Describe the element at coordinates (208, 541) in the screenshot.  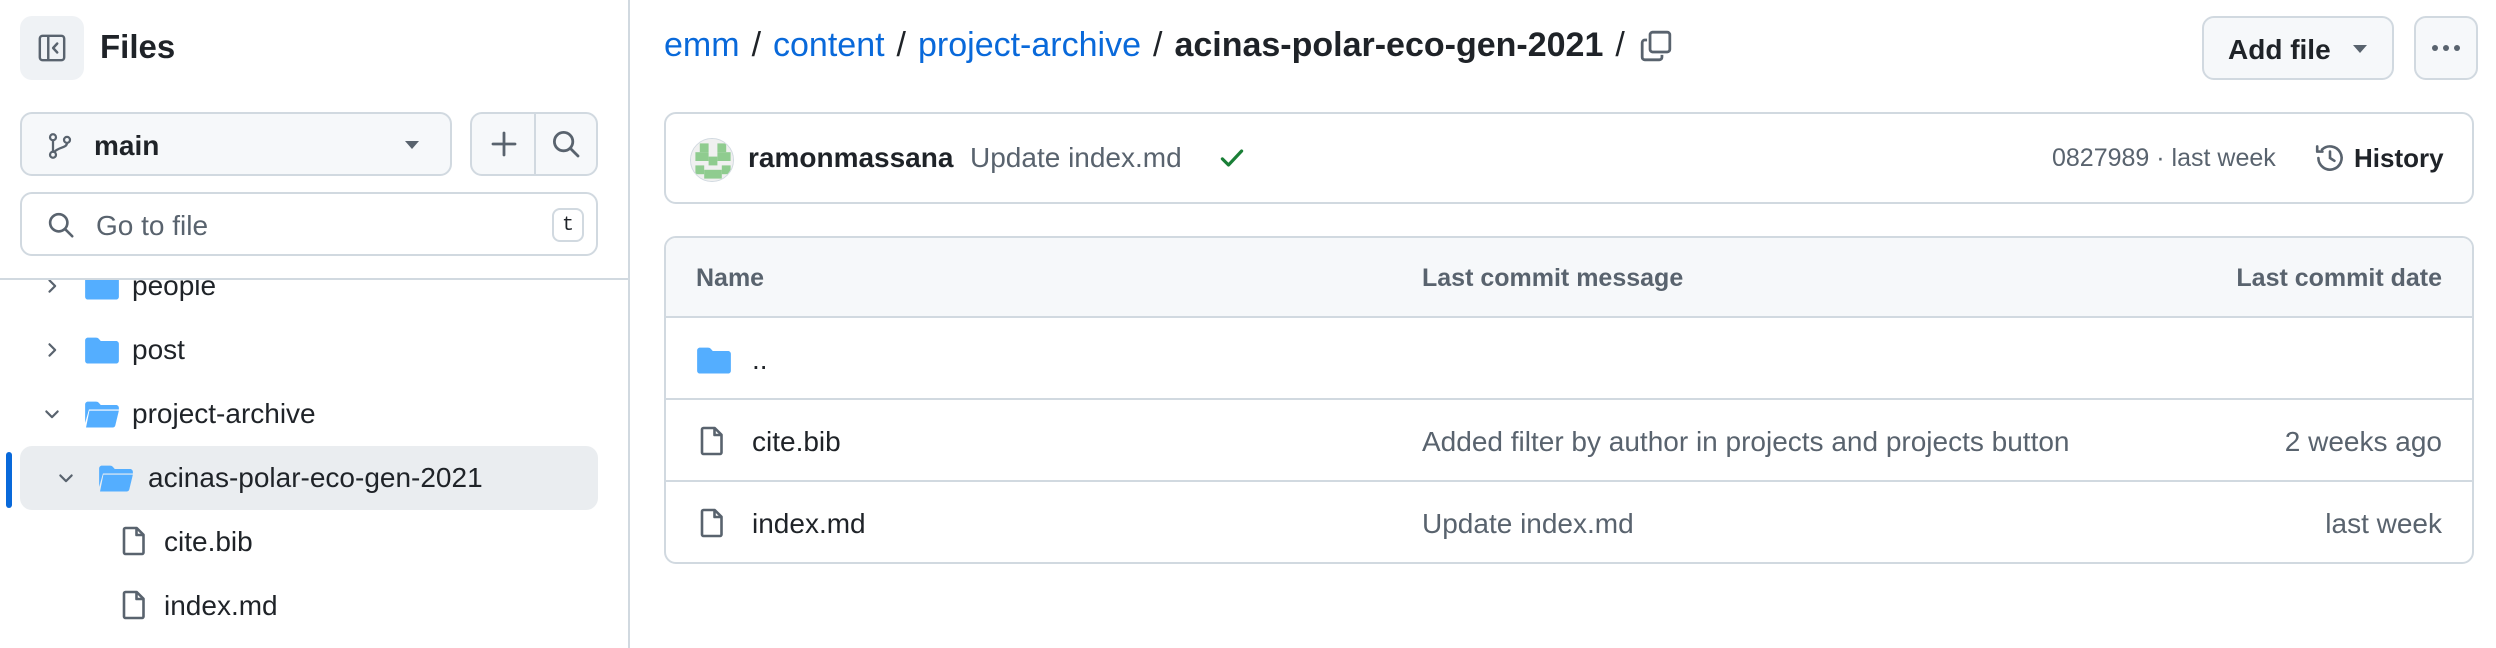
I see `tree-item-label: cite.bib` at that location.